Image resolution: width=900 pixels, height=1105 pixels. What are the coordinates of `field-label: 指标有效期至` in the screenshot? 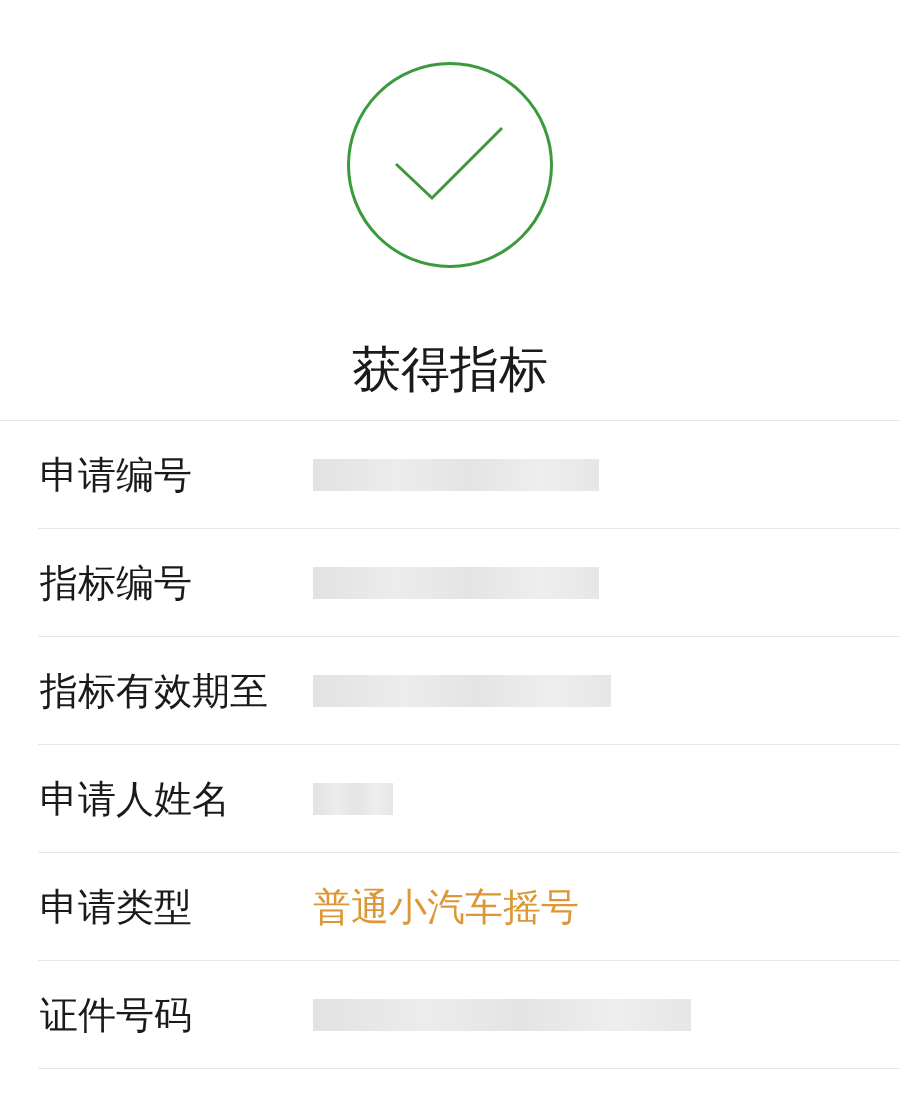 It's located at (153, 690).